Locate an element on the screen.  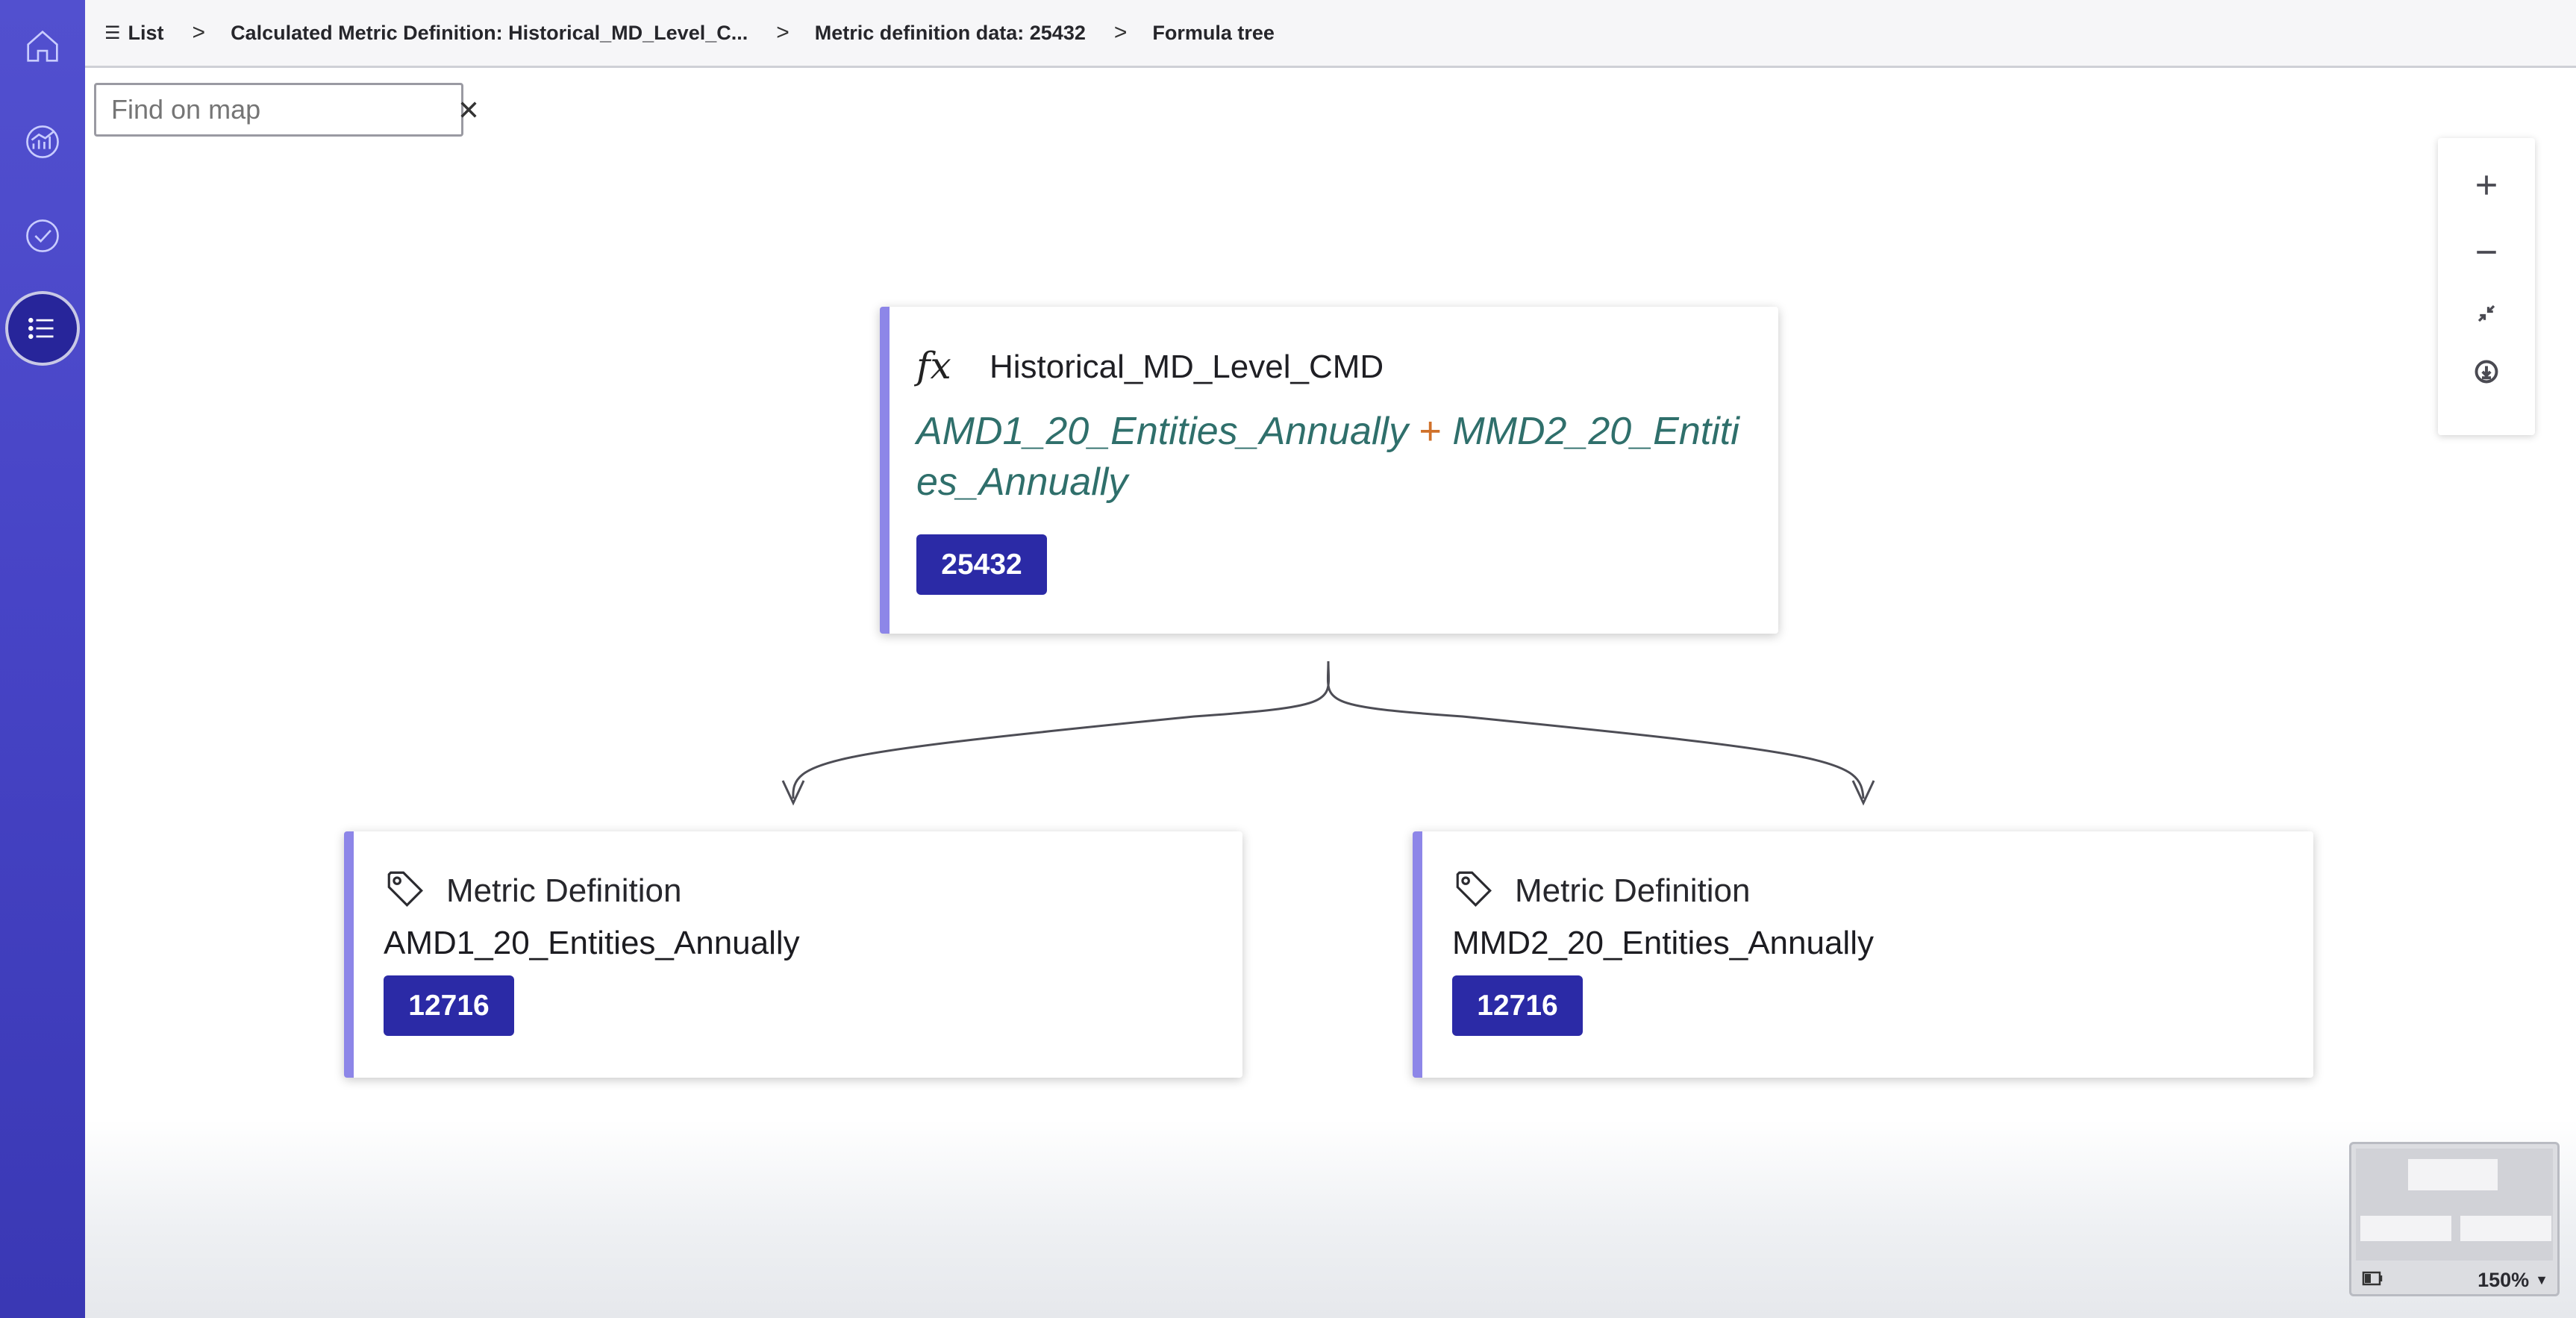
breadcrumb-label: Metric definition data: 25432 is located at coordinates (950, 33).